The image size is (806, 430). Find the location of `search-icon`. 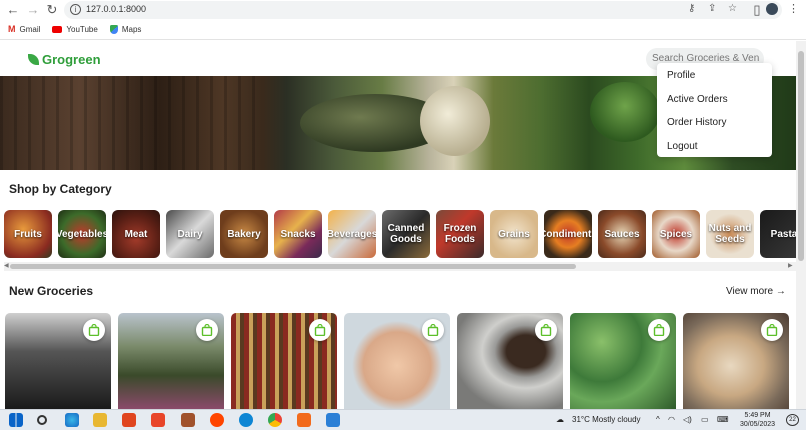

search-icon is located at coordinates (42, 420).